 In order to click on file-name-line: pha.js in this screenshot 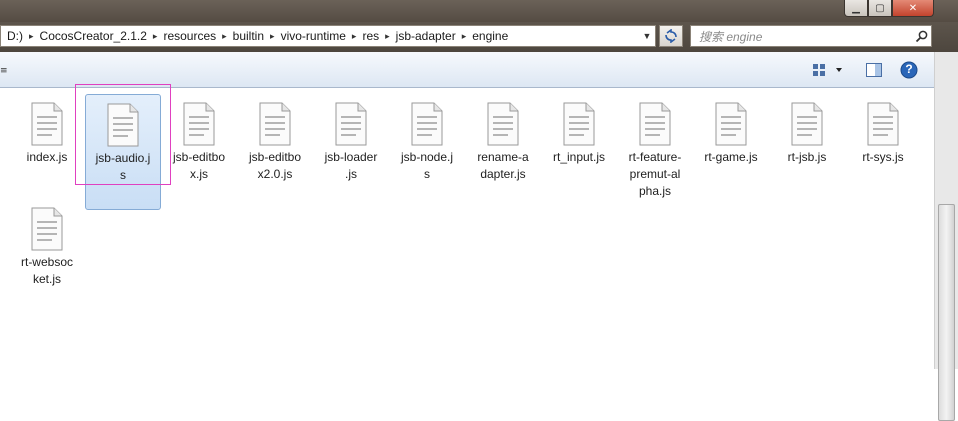, I will do `click(655, 191)`.